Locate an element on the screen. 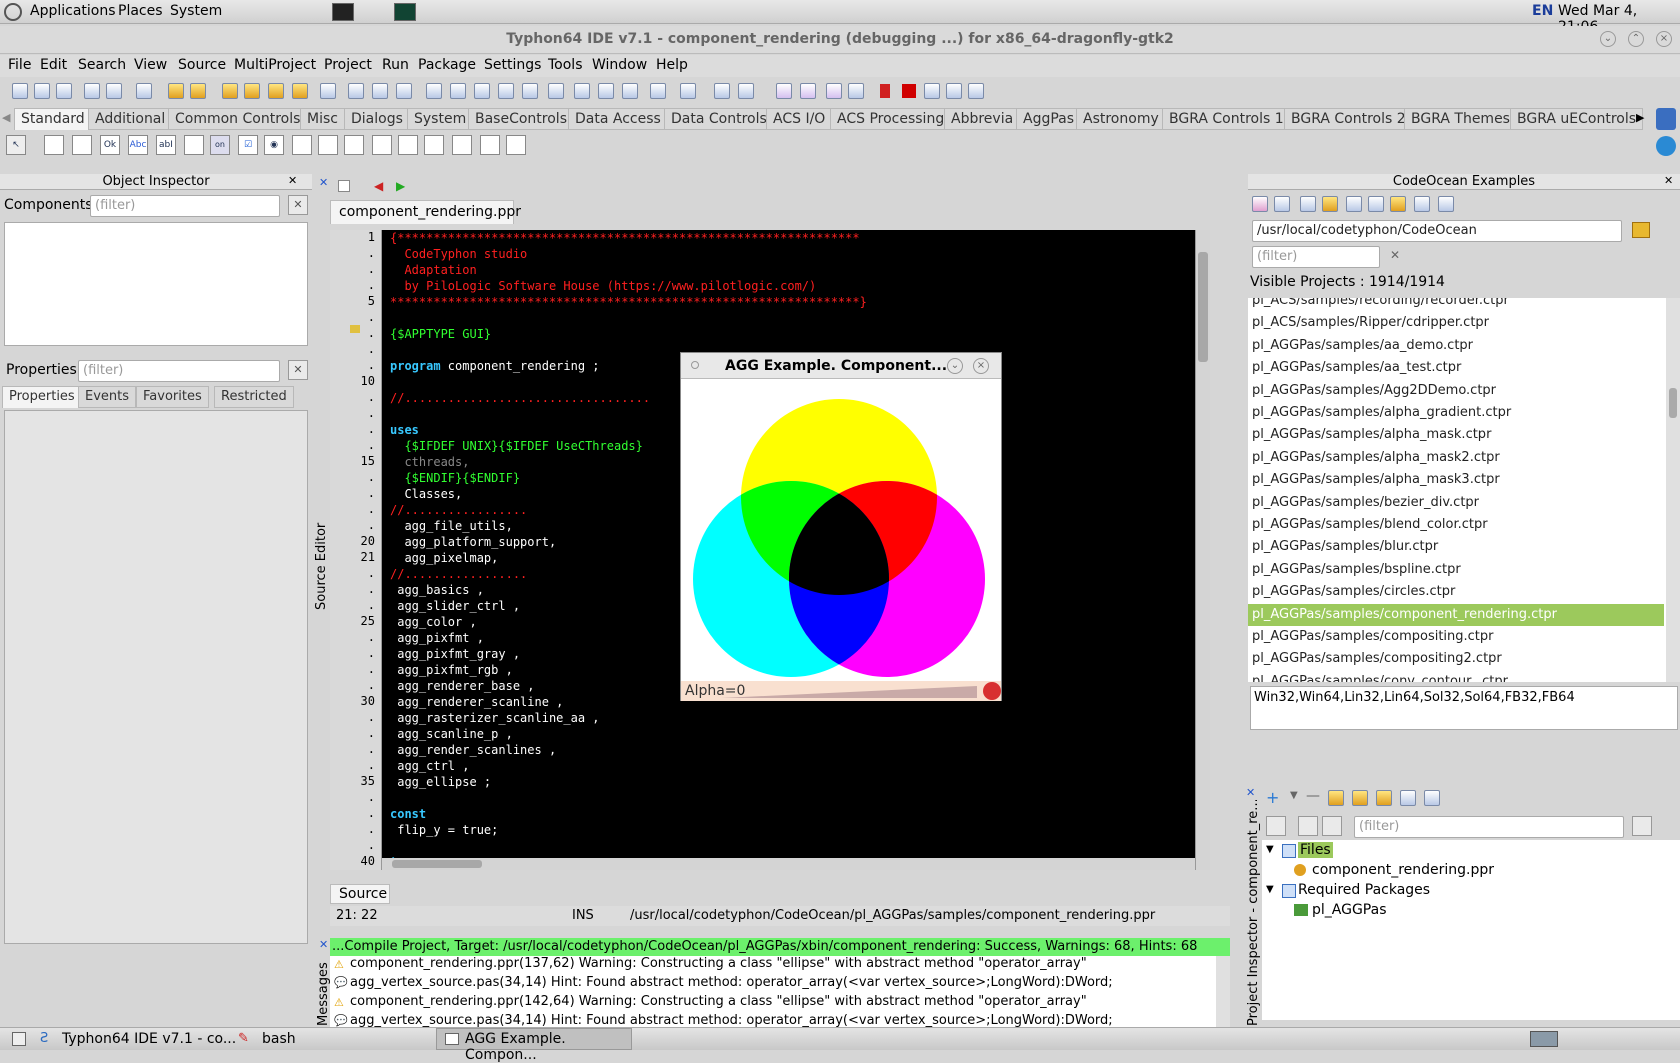 The width and height of the screenshot is (1680, 1063). messages-scrollbar is located at coordinates (1223, 992).